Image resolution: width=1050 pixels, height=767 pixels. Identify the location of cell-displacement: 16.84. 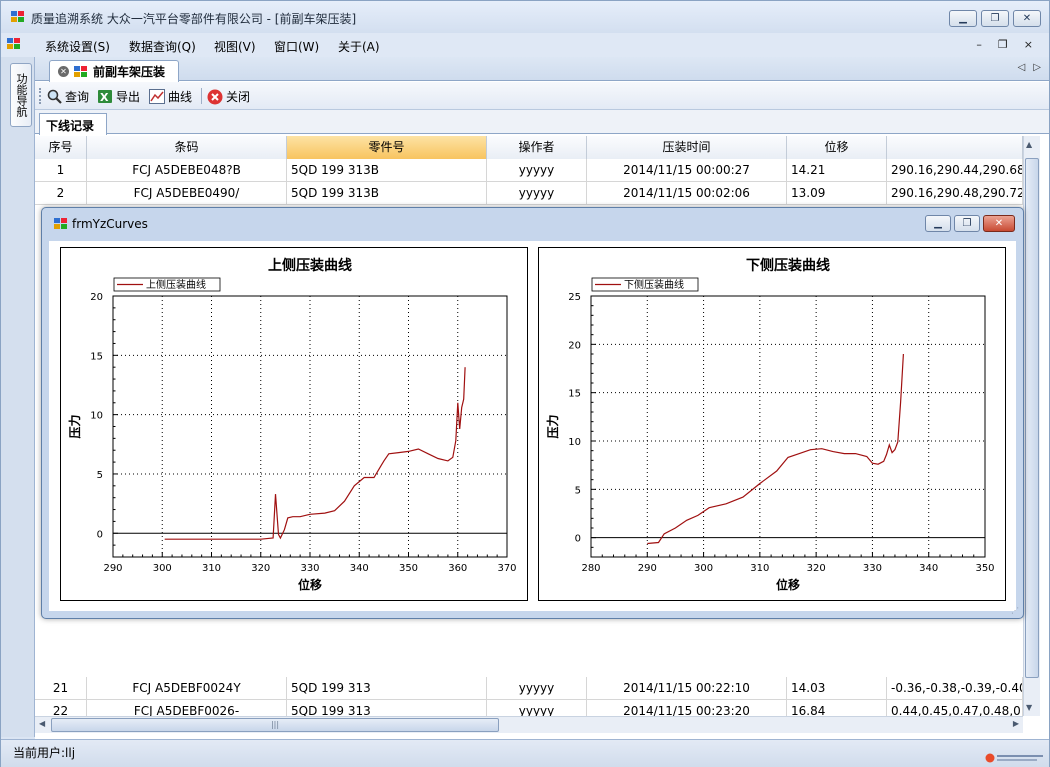
(837, 708).